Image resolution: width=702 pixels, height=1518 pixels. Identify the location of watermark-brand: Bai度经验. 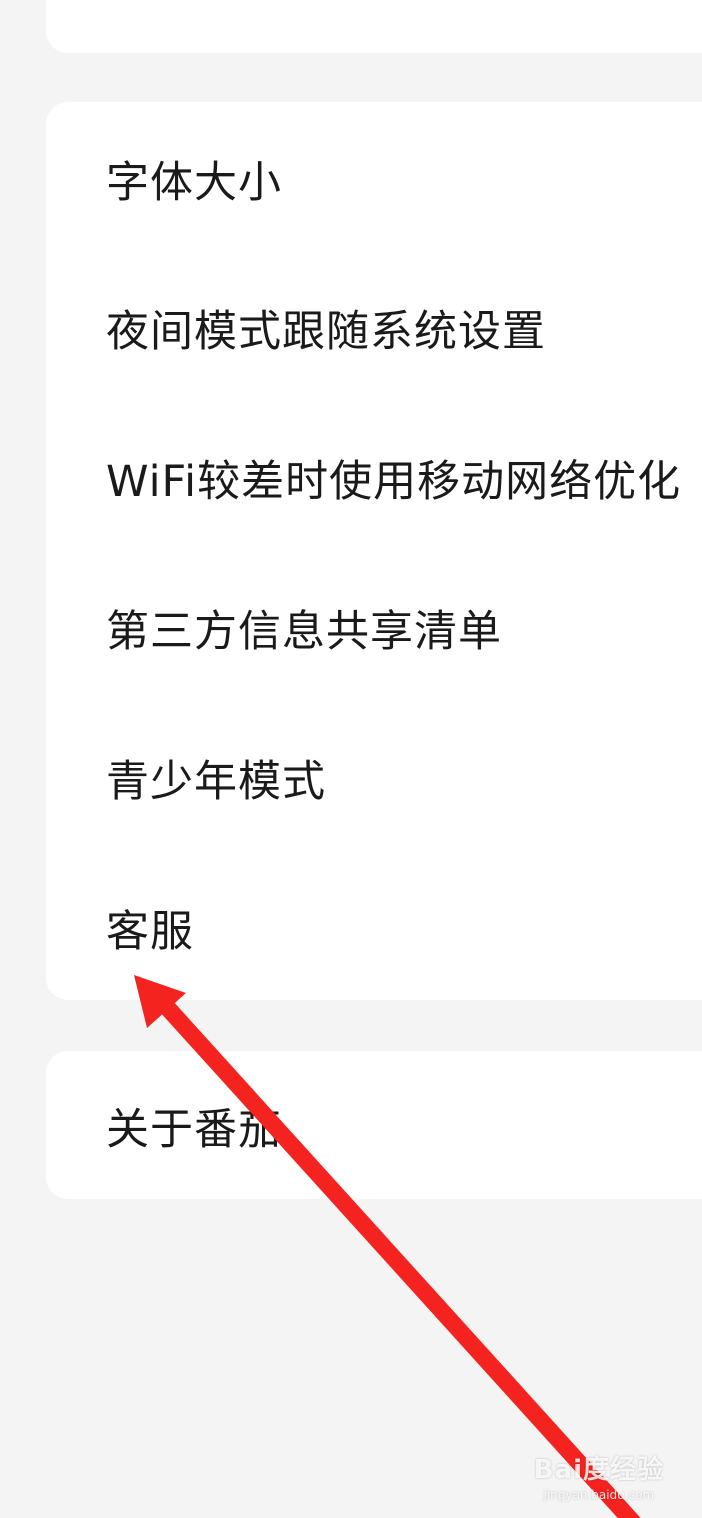
(598, 1470).